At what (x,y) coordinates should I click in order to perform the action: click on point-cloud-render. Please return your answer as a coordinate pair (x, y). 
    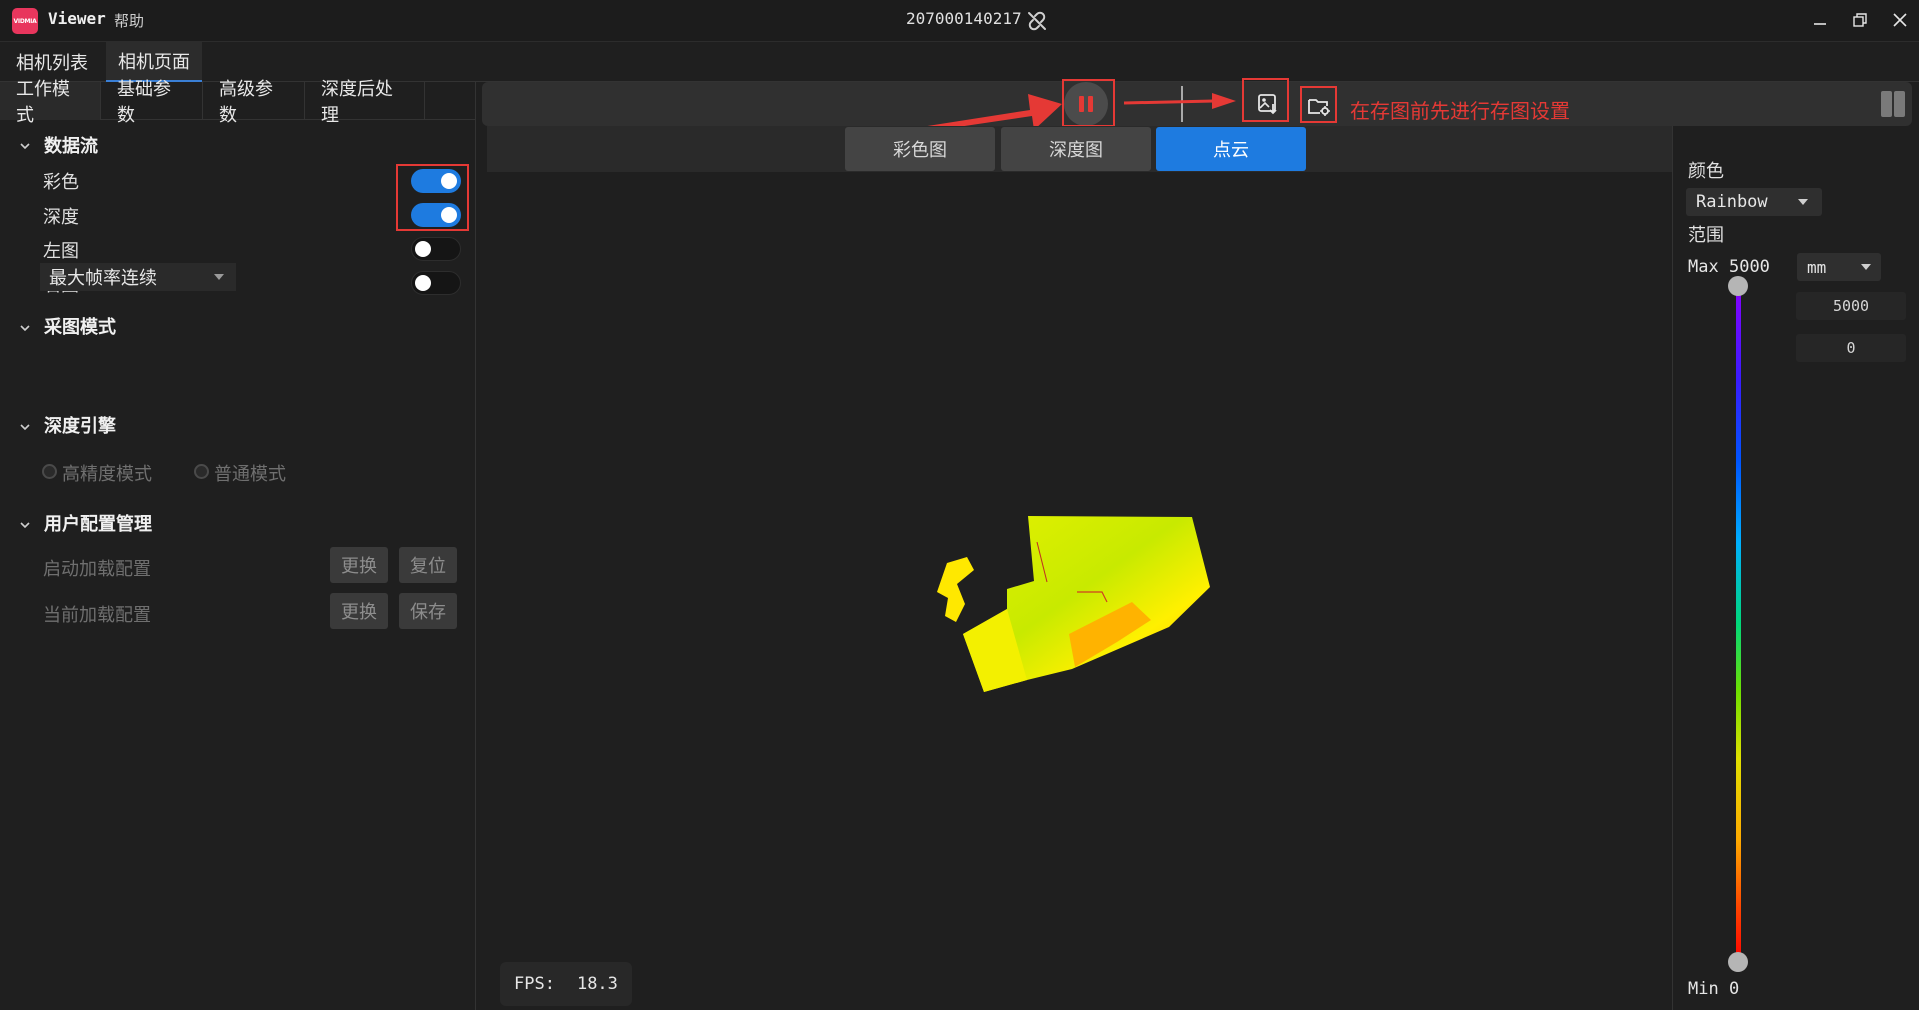
    Looking at the image, I should click on (1073, 604).